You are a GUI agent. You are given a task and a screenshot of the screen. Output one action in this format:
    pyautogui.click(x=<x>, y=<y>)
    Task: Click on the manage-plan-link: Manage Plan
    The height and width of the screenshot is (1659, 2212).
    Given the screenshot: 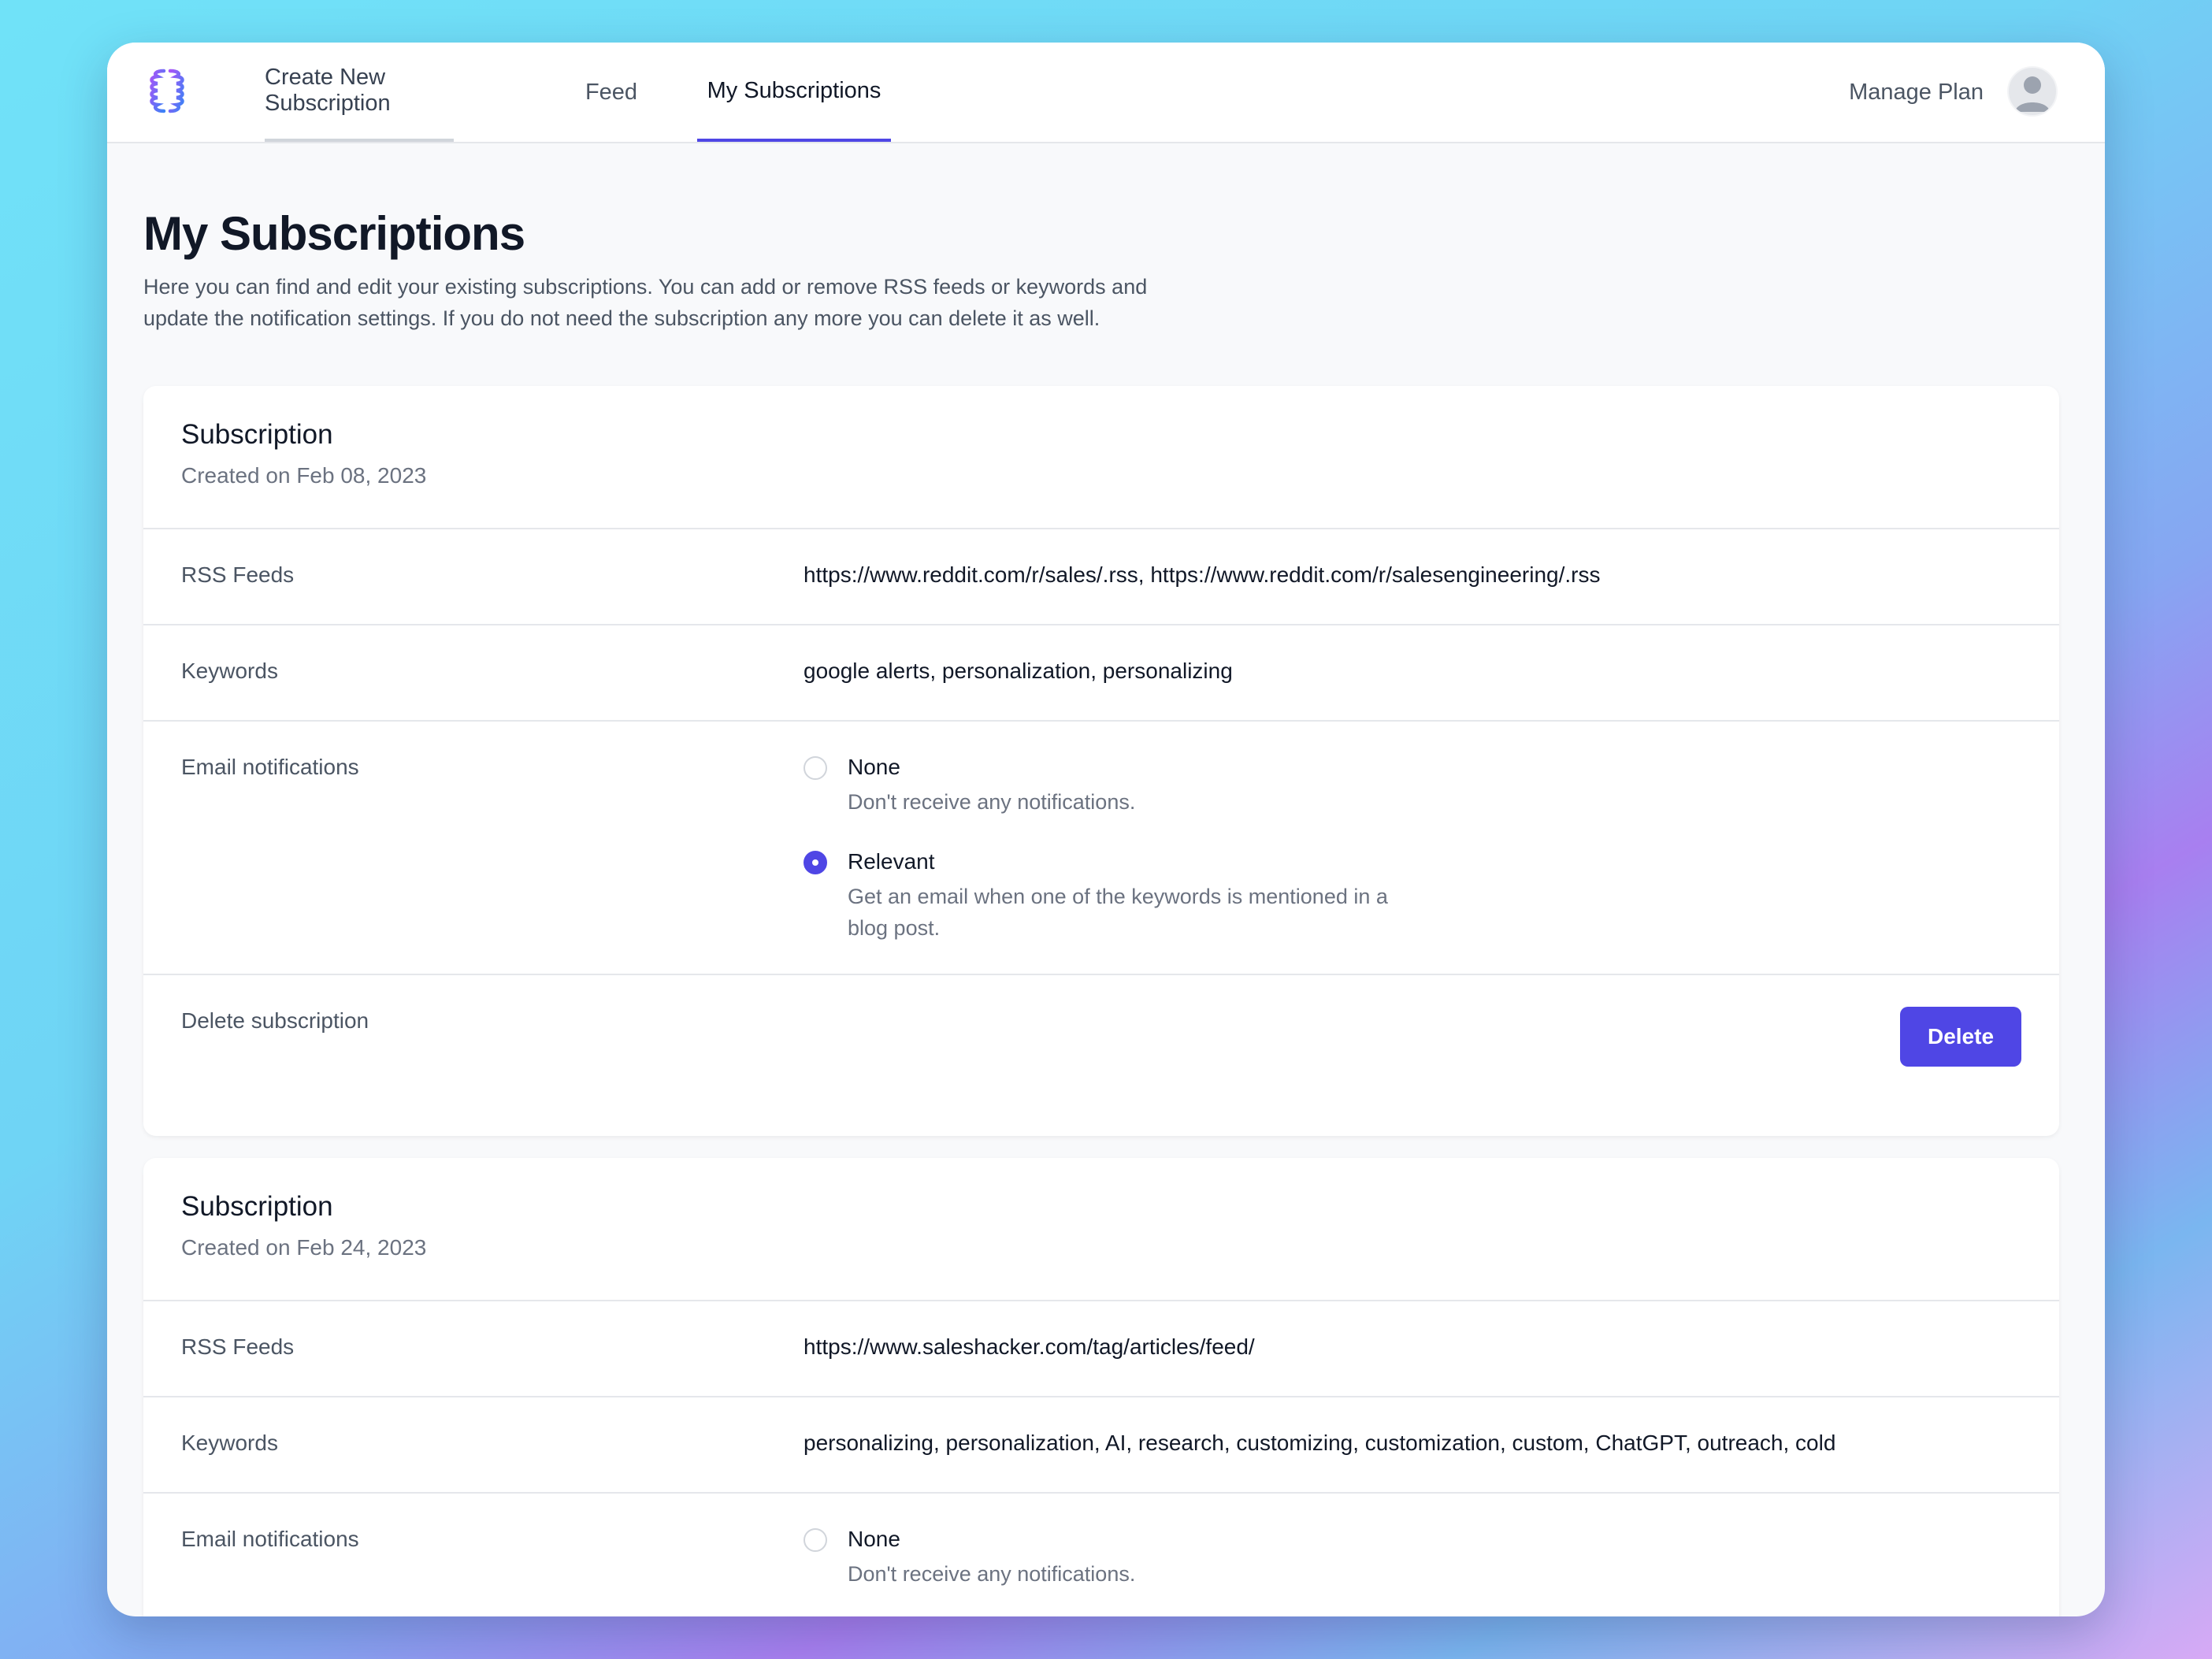 What is the action you would take?
    pyautogui.click(x=1916, y=92)
    